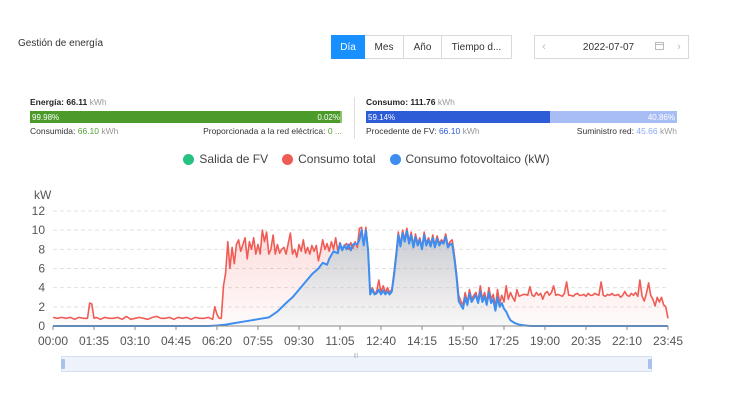 Image resolution: width=733 pixels, height=409 pixels. I want to click on x-tick-label: 23:45, so click(668, 341).